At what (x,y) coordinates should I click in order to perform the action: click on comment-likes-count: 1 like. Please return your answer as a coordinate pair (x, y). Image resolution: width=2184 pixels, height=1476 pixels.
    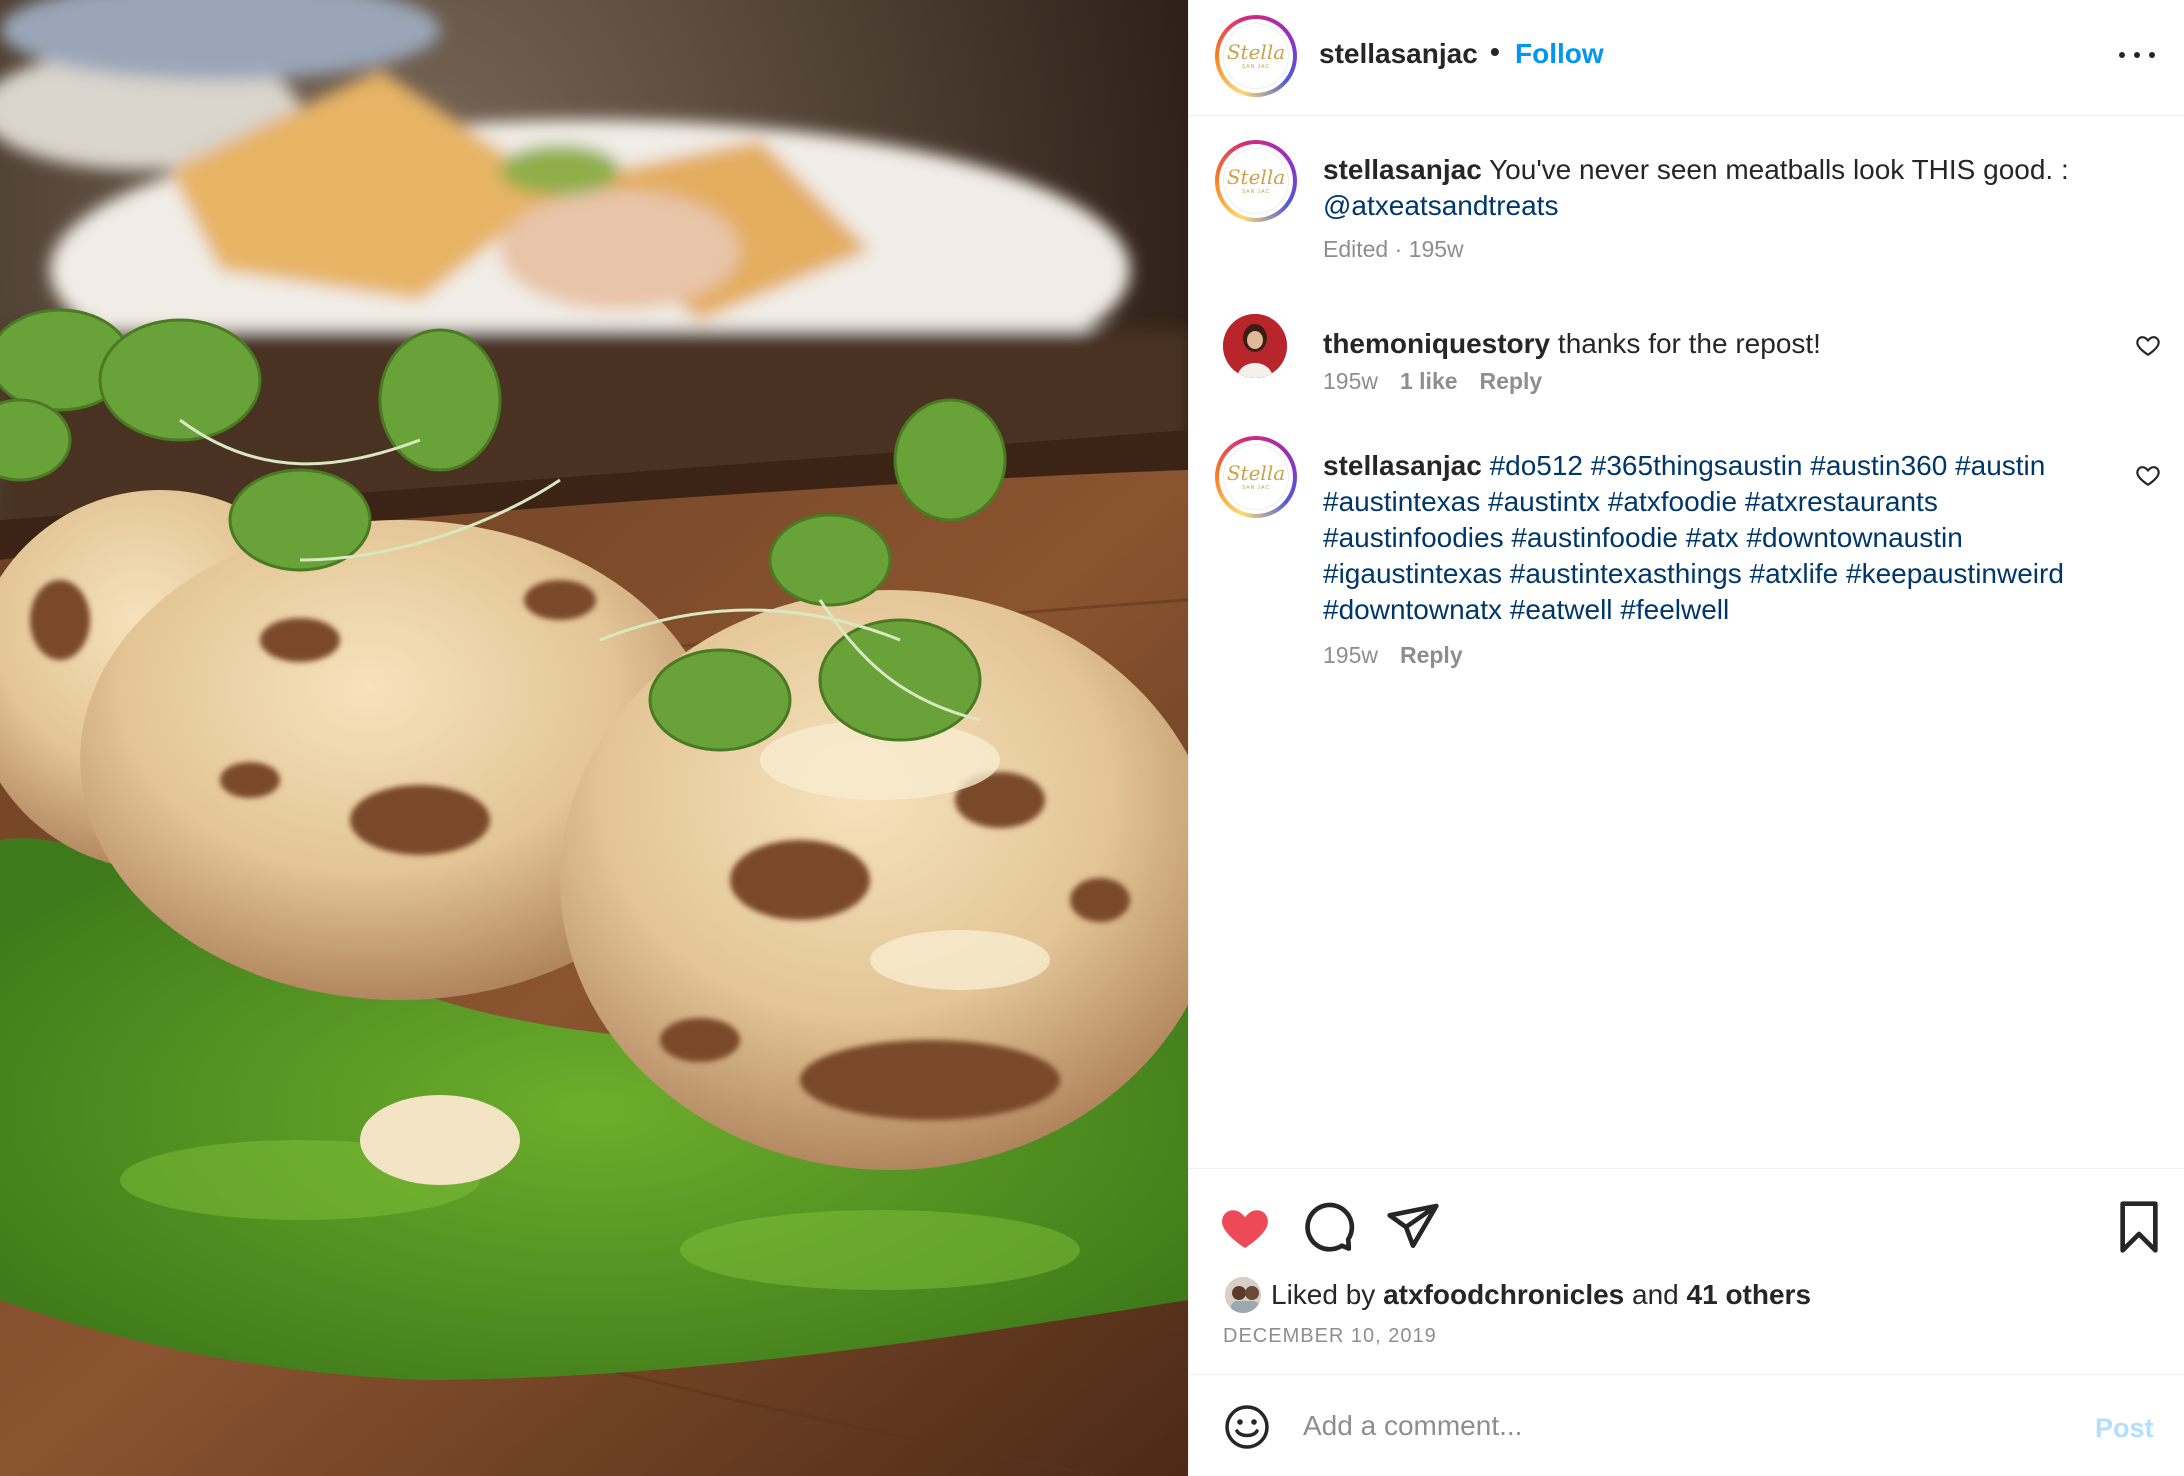
    Looking at the image, I should click on (1429, 381).